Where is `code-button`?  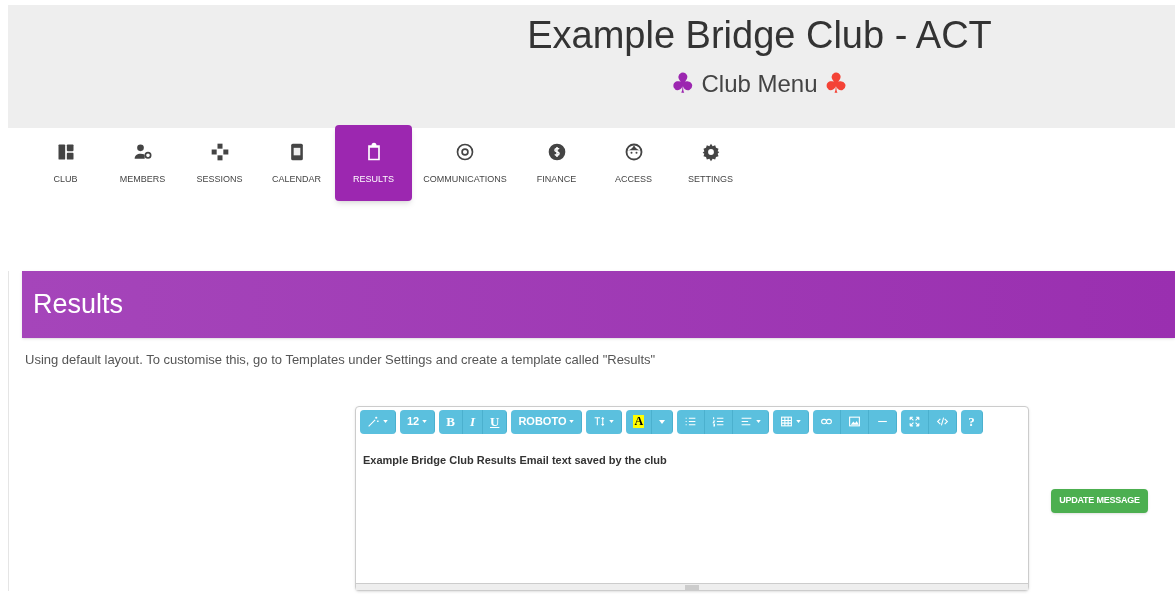
code-button is located at coordinates (943, 421).